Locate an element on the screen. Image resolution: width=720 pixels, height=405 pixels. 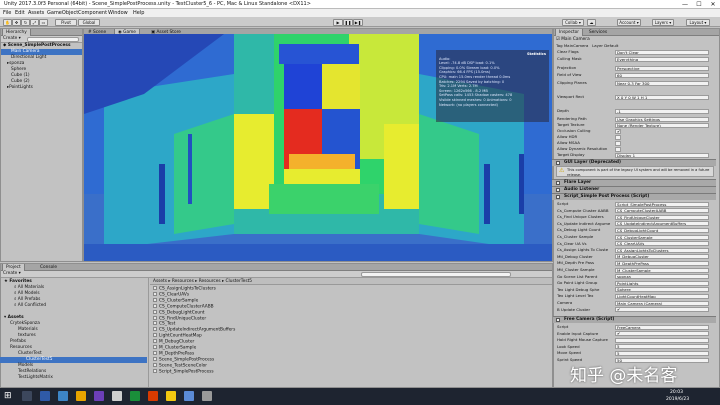
prop-value: M_ClusterSample is located at coordinates (662, 270).